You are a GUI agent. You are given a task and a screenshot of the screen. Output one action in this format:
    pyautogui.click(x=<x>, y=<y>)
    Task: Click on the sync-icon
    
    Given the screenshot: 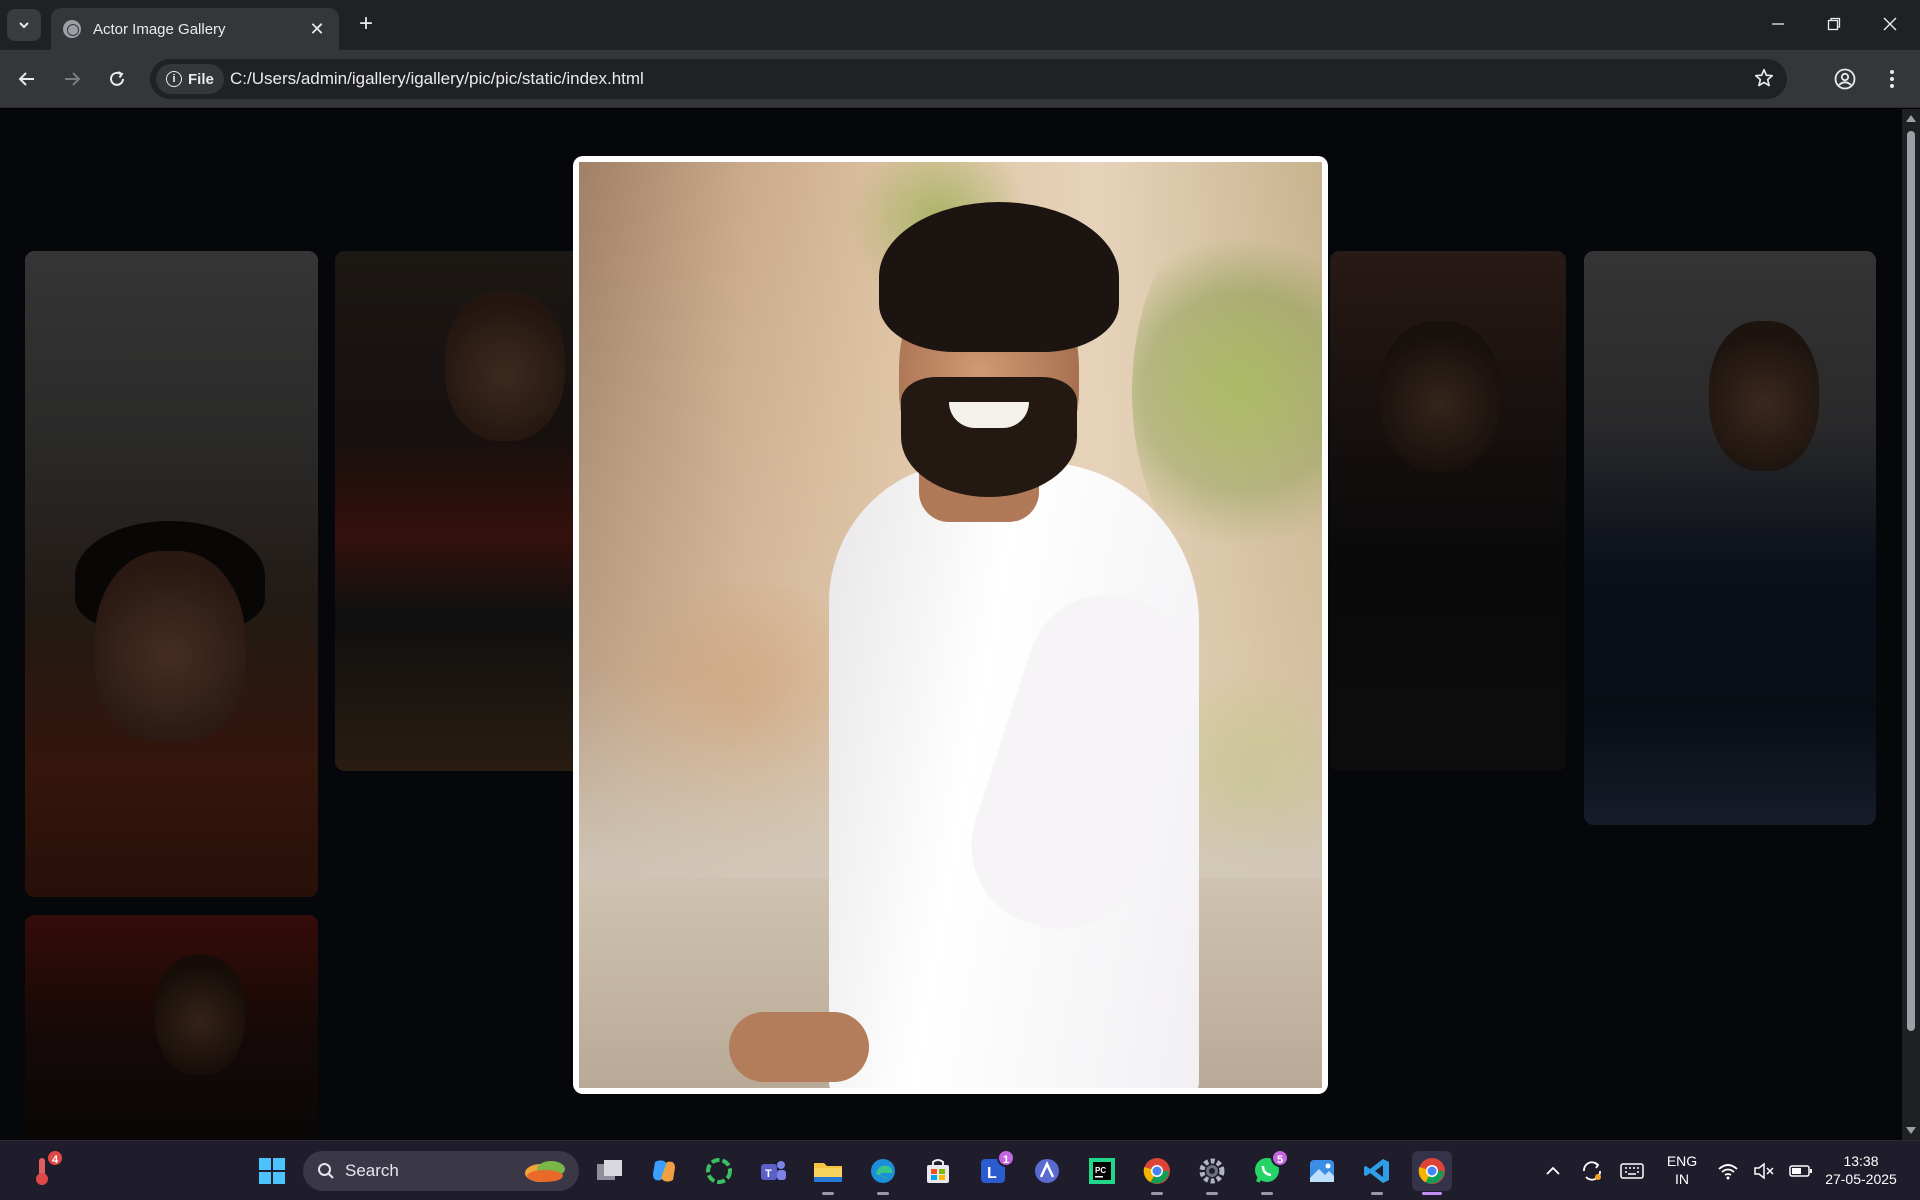 What is the action you would take?
    pyautogui.click(x=1592, y=1171)
    